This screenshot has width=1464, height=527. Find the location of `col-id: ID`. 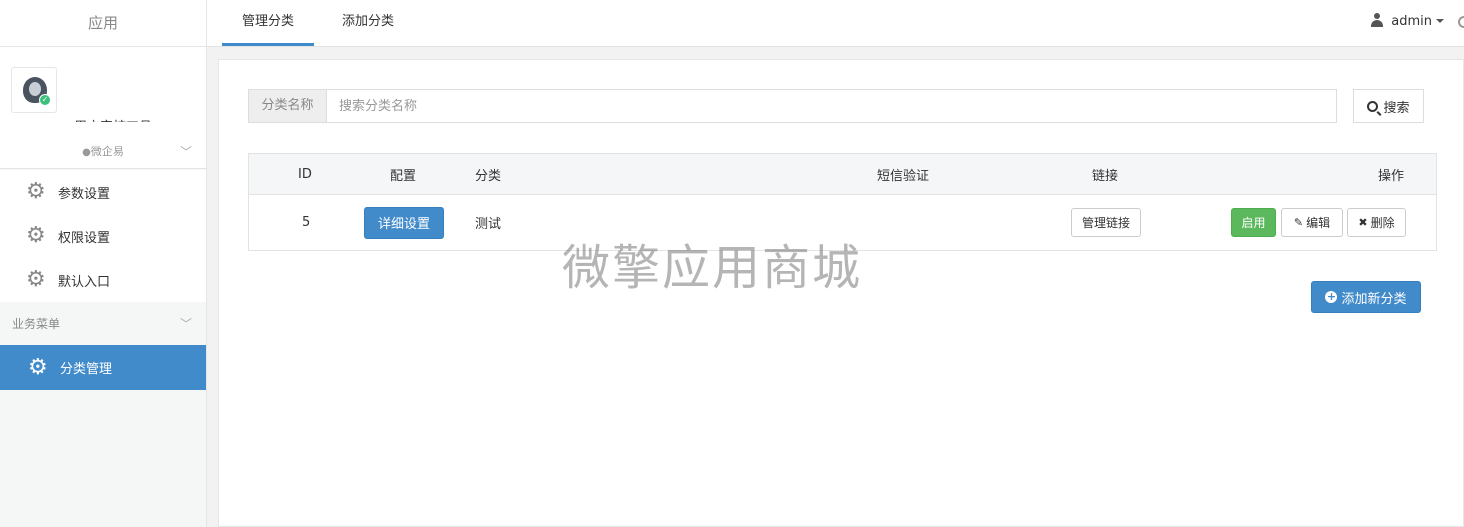

col-id: ID is located at coordinates (305, 174).